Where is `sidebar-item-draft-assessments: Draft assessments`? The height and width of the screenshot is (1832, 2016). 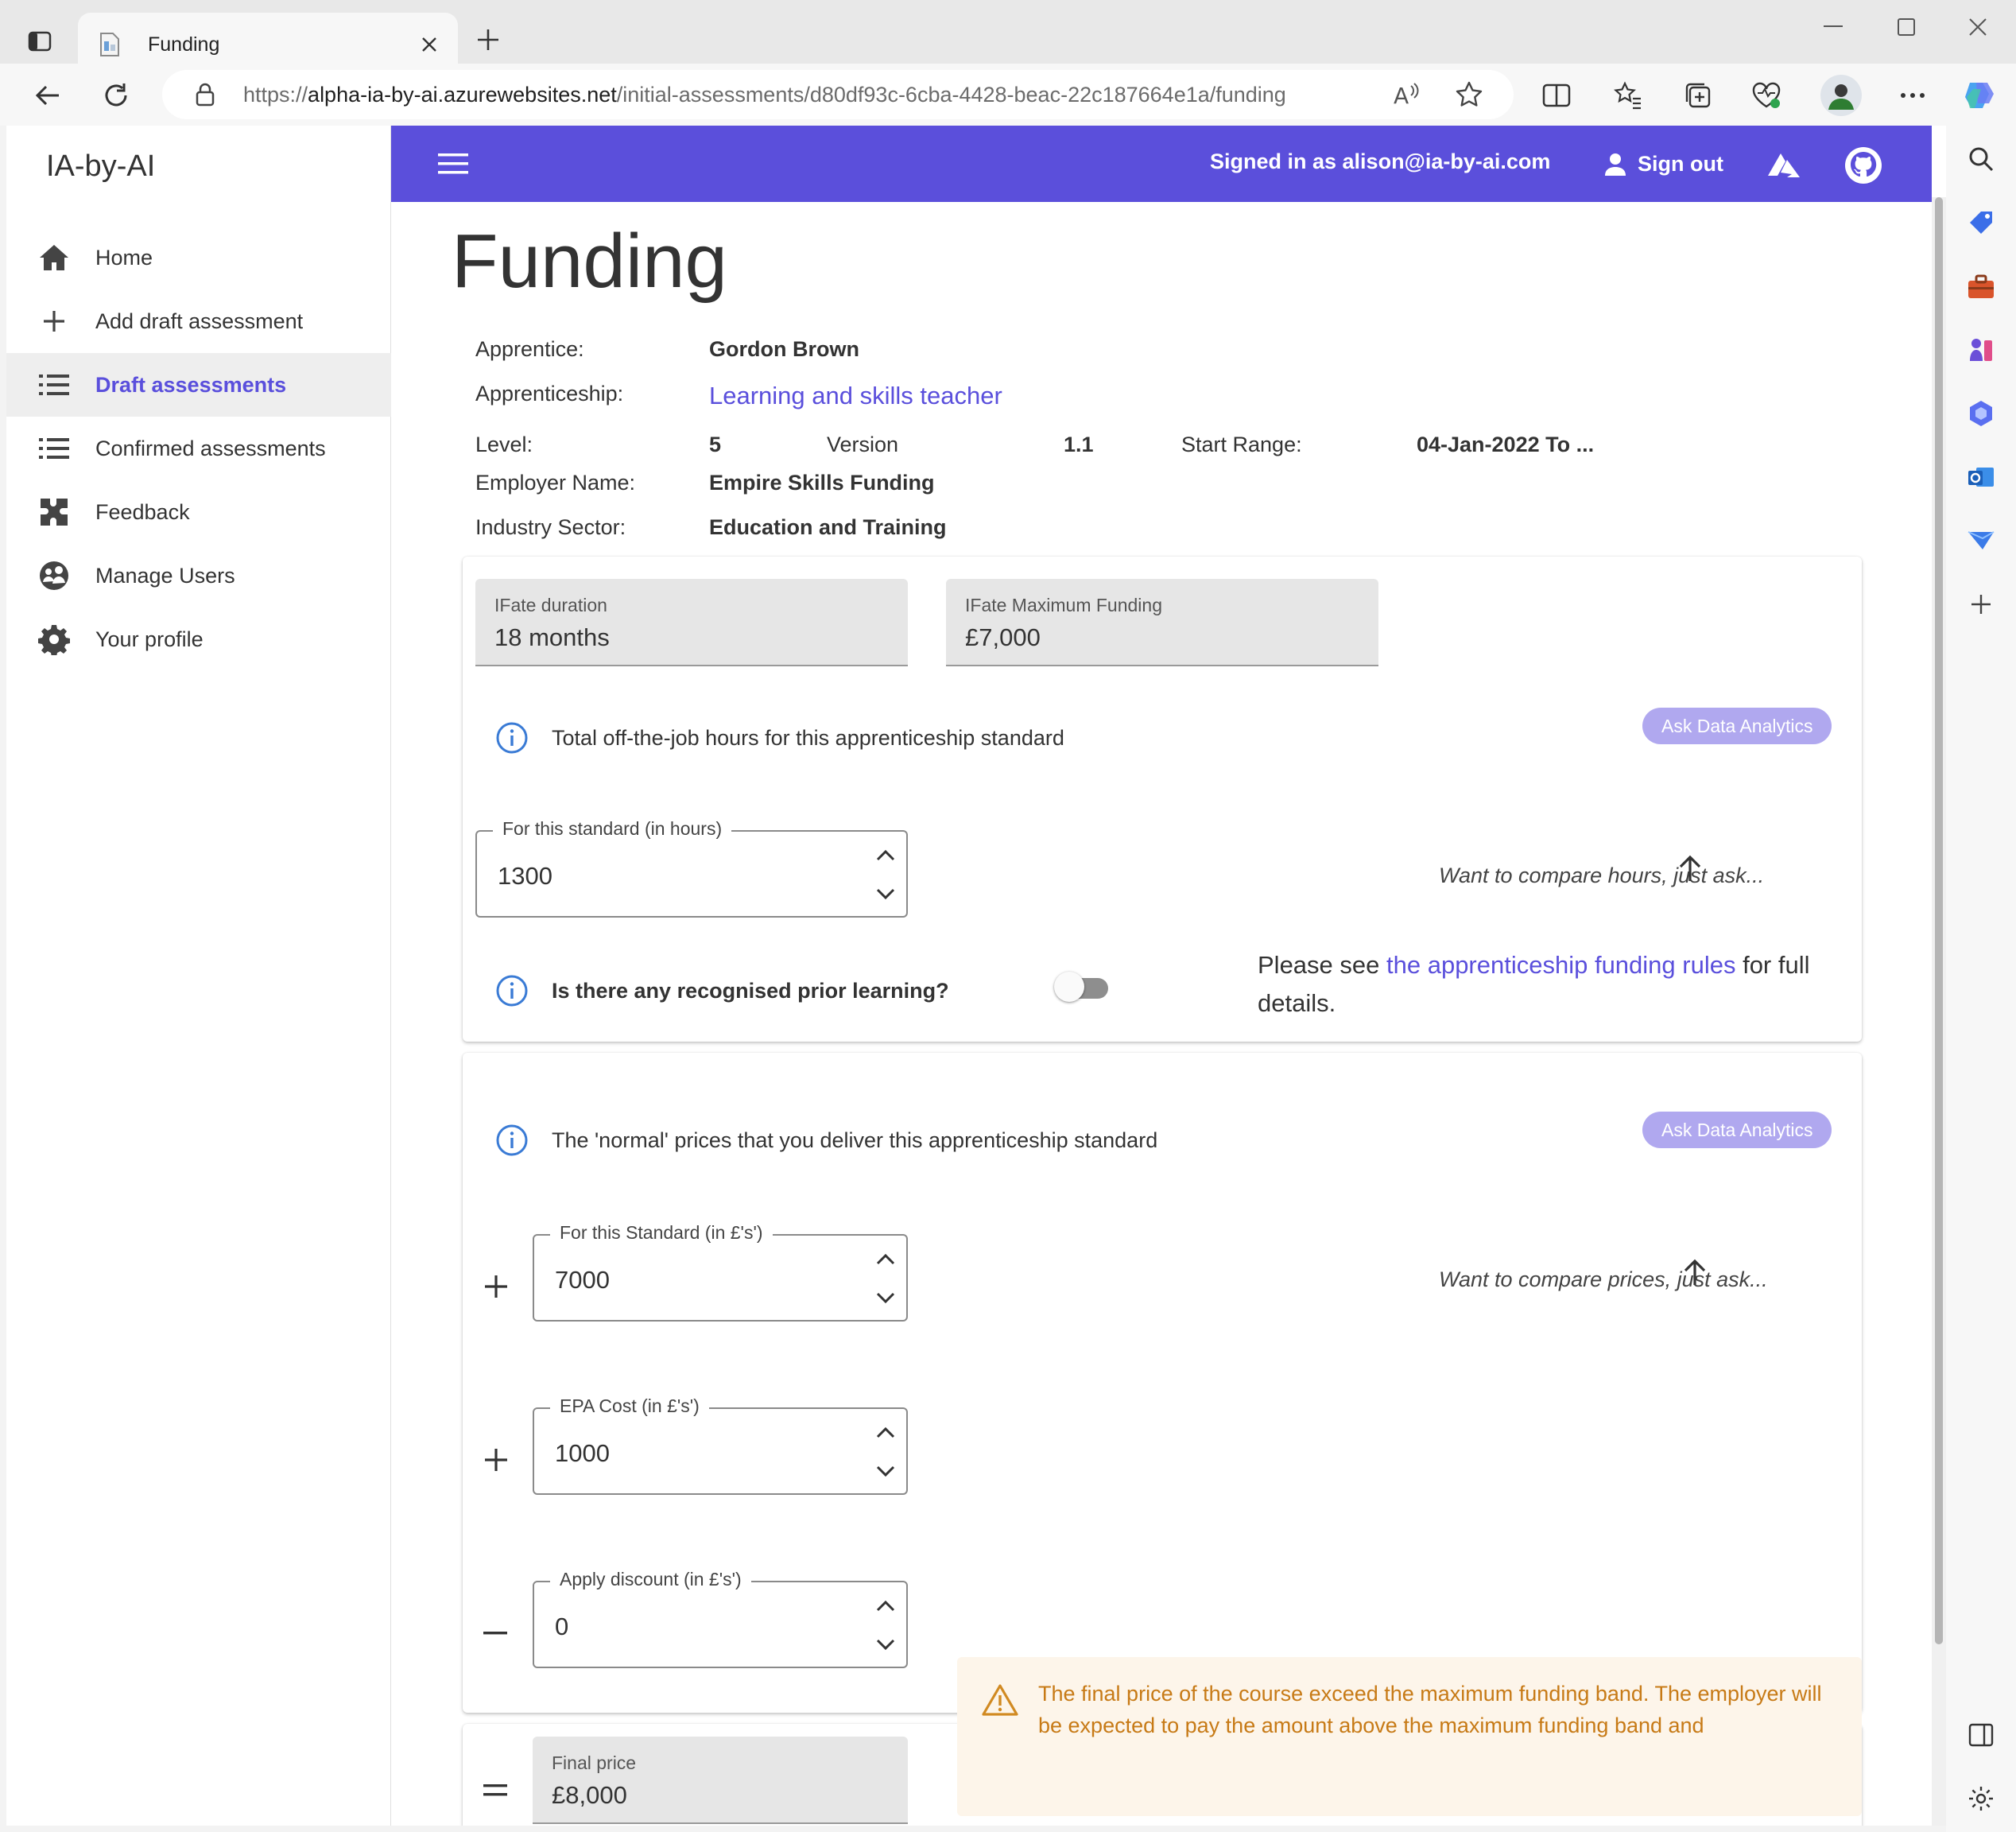 sidebar-item-draft-assessments: Draft assessments is located at coordinates (198, 385).